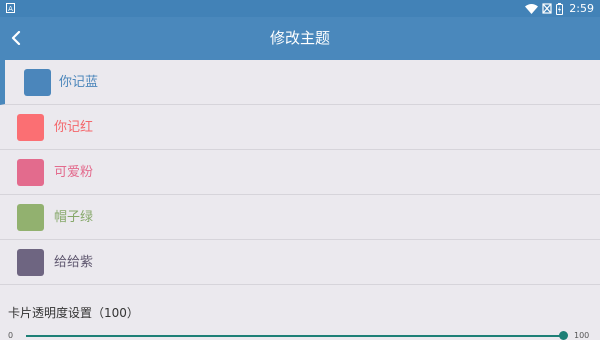 This screenshot has width=600, height=340. I want to click on theme-label: 你记蓝, so click(79, 82).